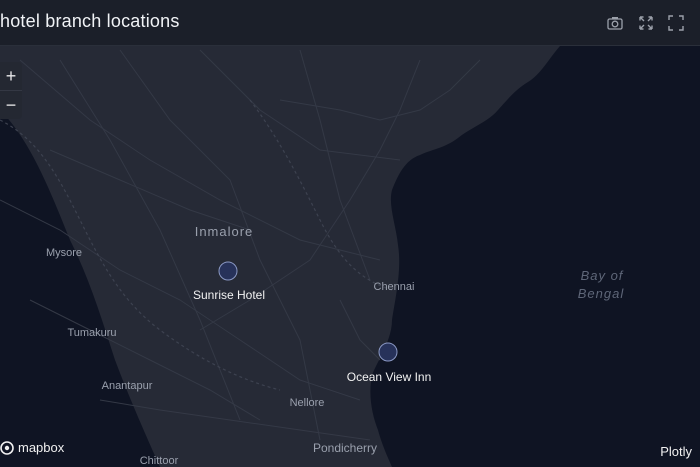 The height and width of the screenshot is (467, 700). Describe the element at coordinates (11, 76) in the screenshot. I see `zoom-in-button: +` at that location.